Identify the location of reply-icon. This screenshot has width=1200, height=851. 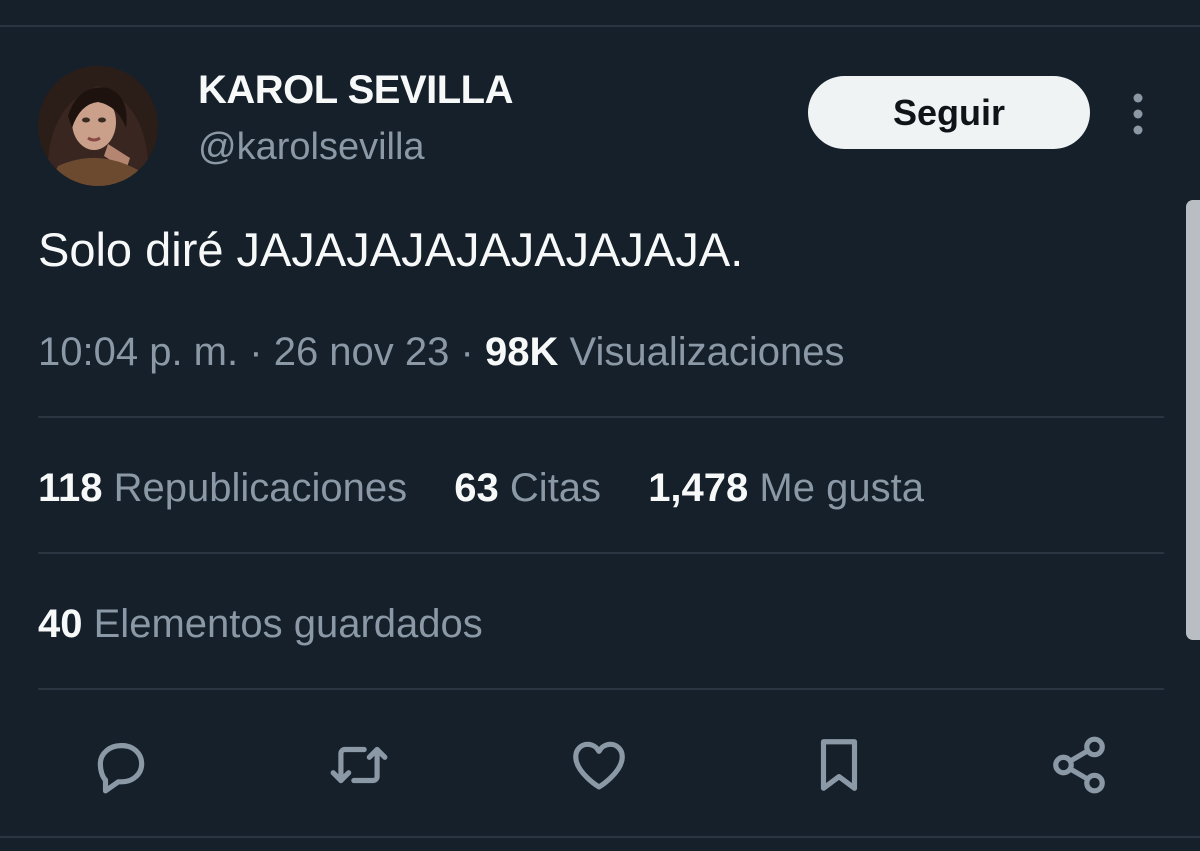
(121, 765).